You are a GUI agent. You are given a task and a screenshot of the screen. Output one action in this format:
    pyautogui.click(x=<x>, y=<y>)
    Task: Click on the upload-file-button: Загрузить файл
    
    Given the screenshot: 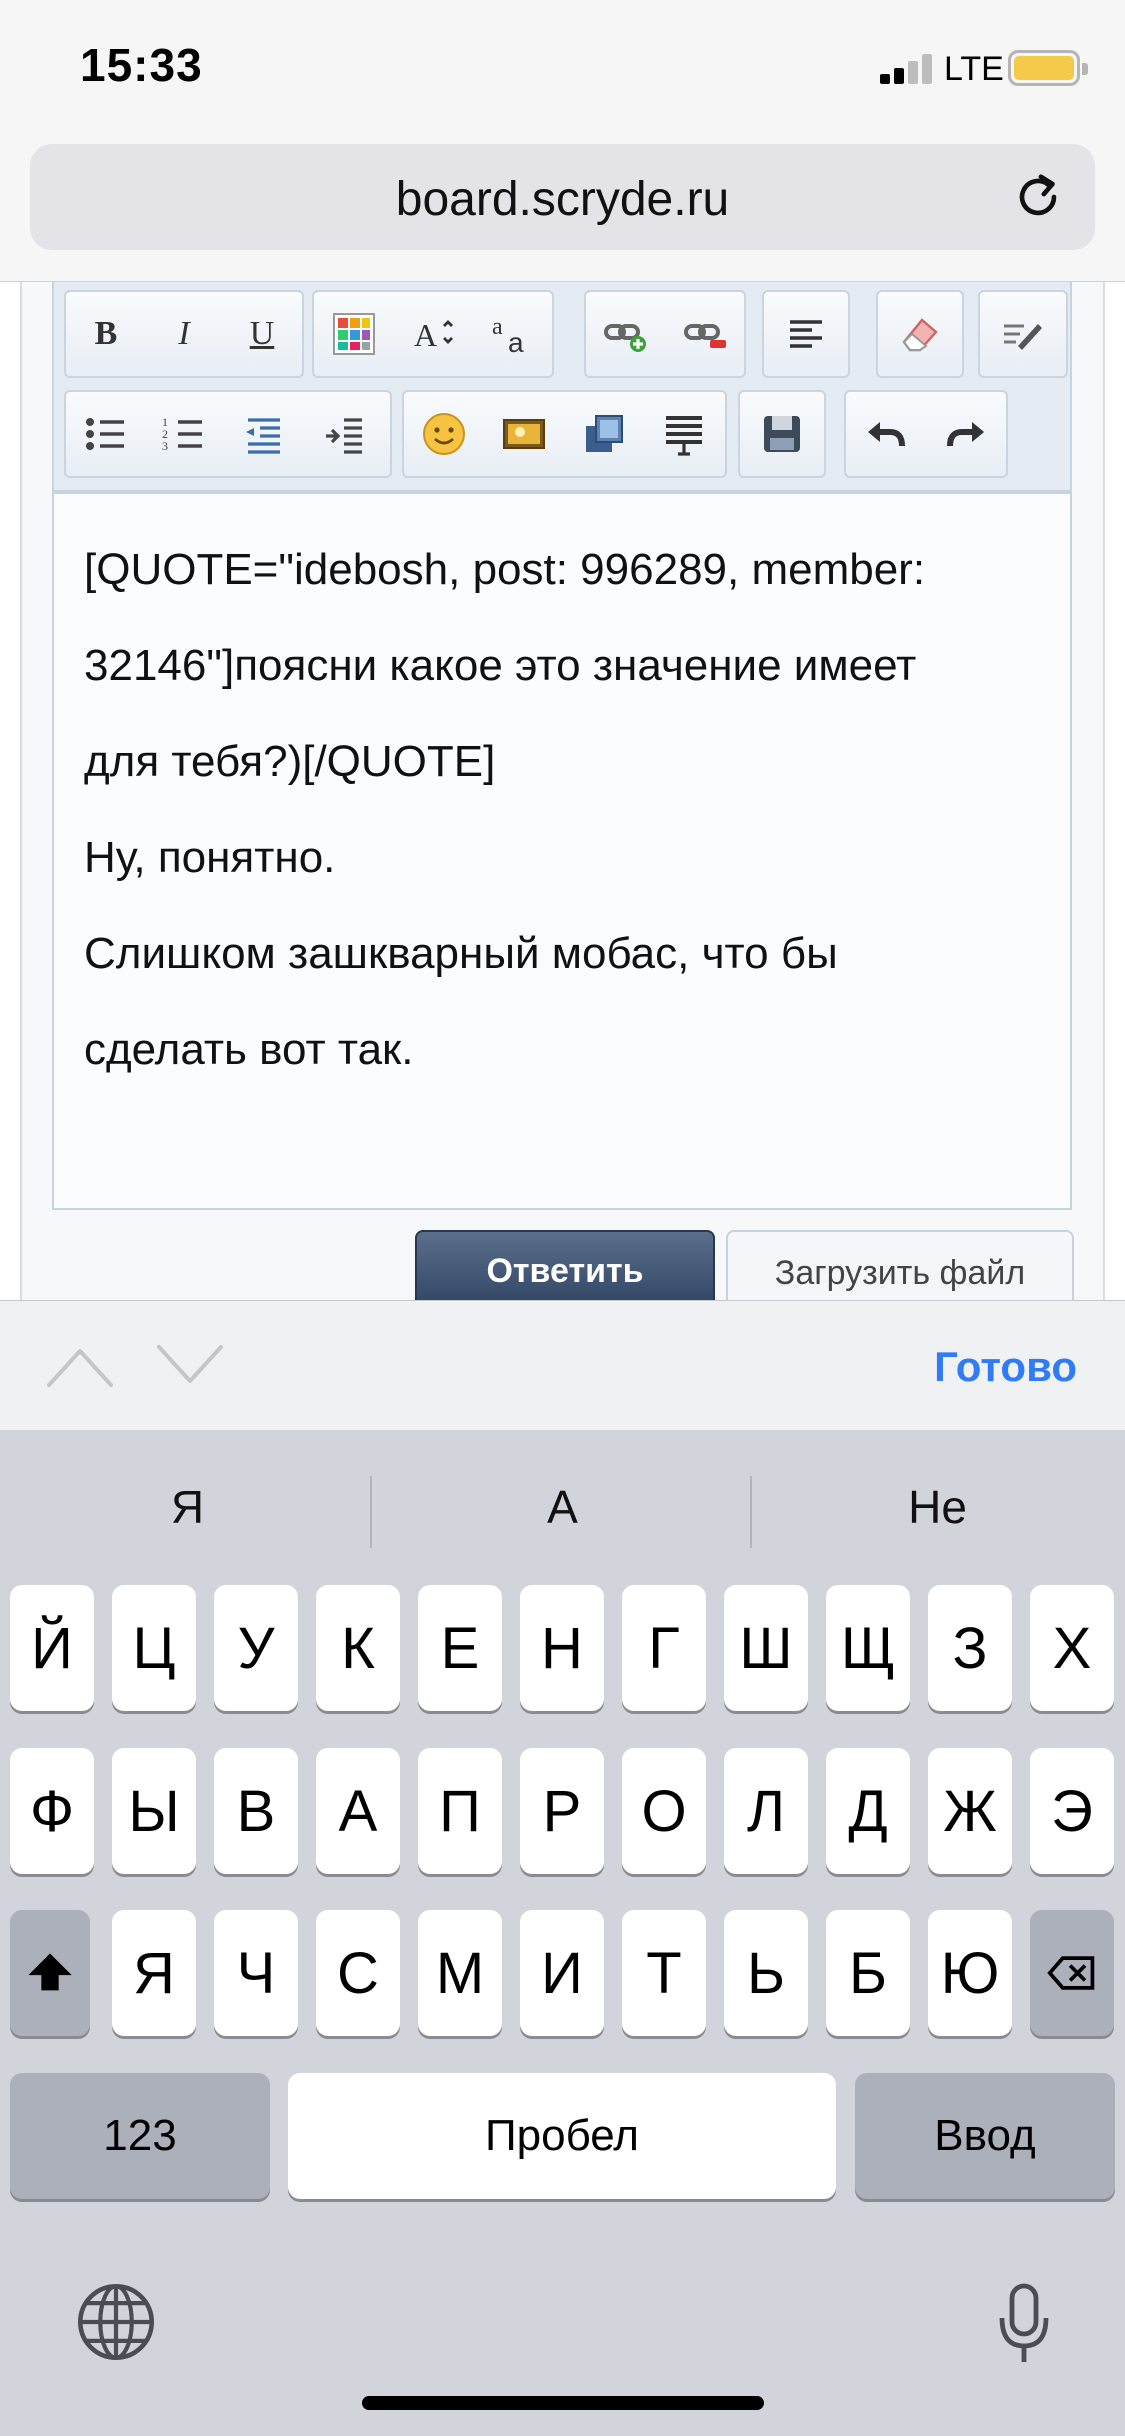 What is the action you would take?
    pyautogui.click(x=900, y=1270)
    